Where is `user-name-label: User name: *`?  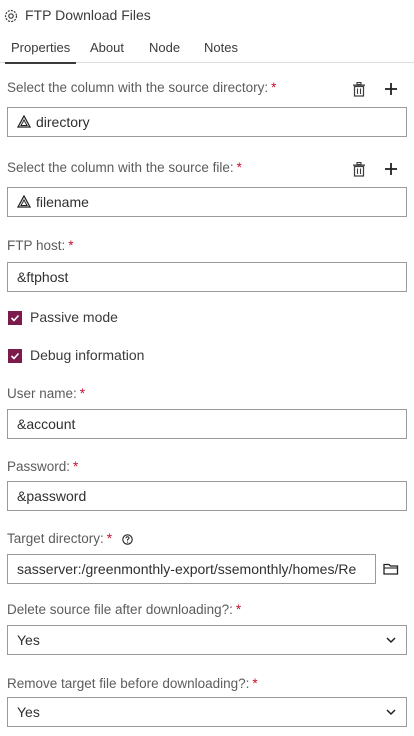 user-name-label: User name: * is located at coordinates (46, 393).